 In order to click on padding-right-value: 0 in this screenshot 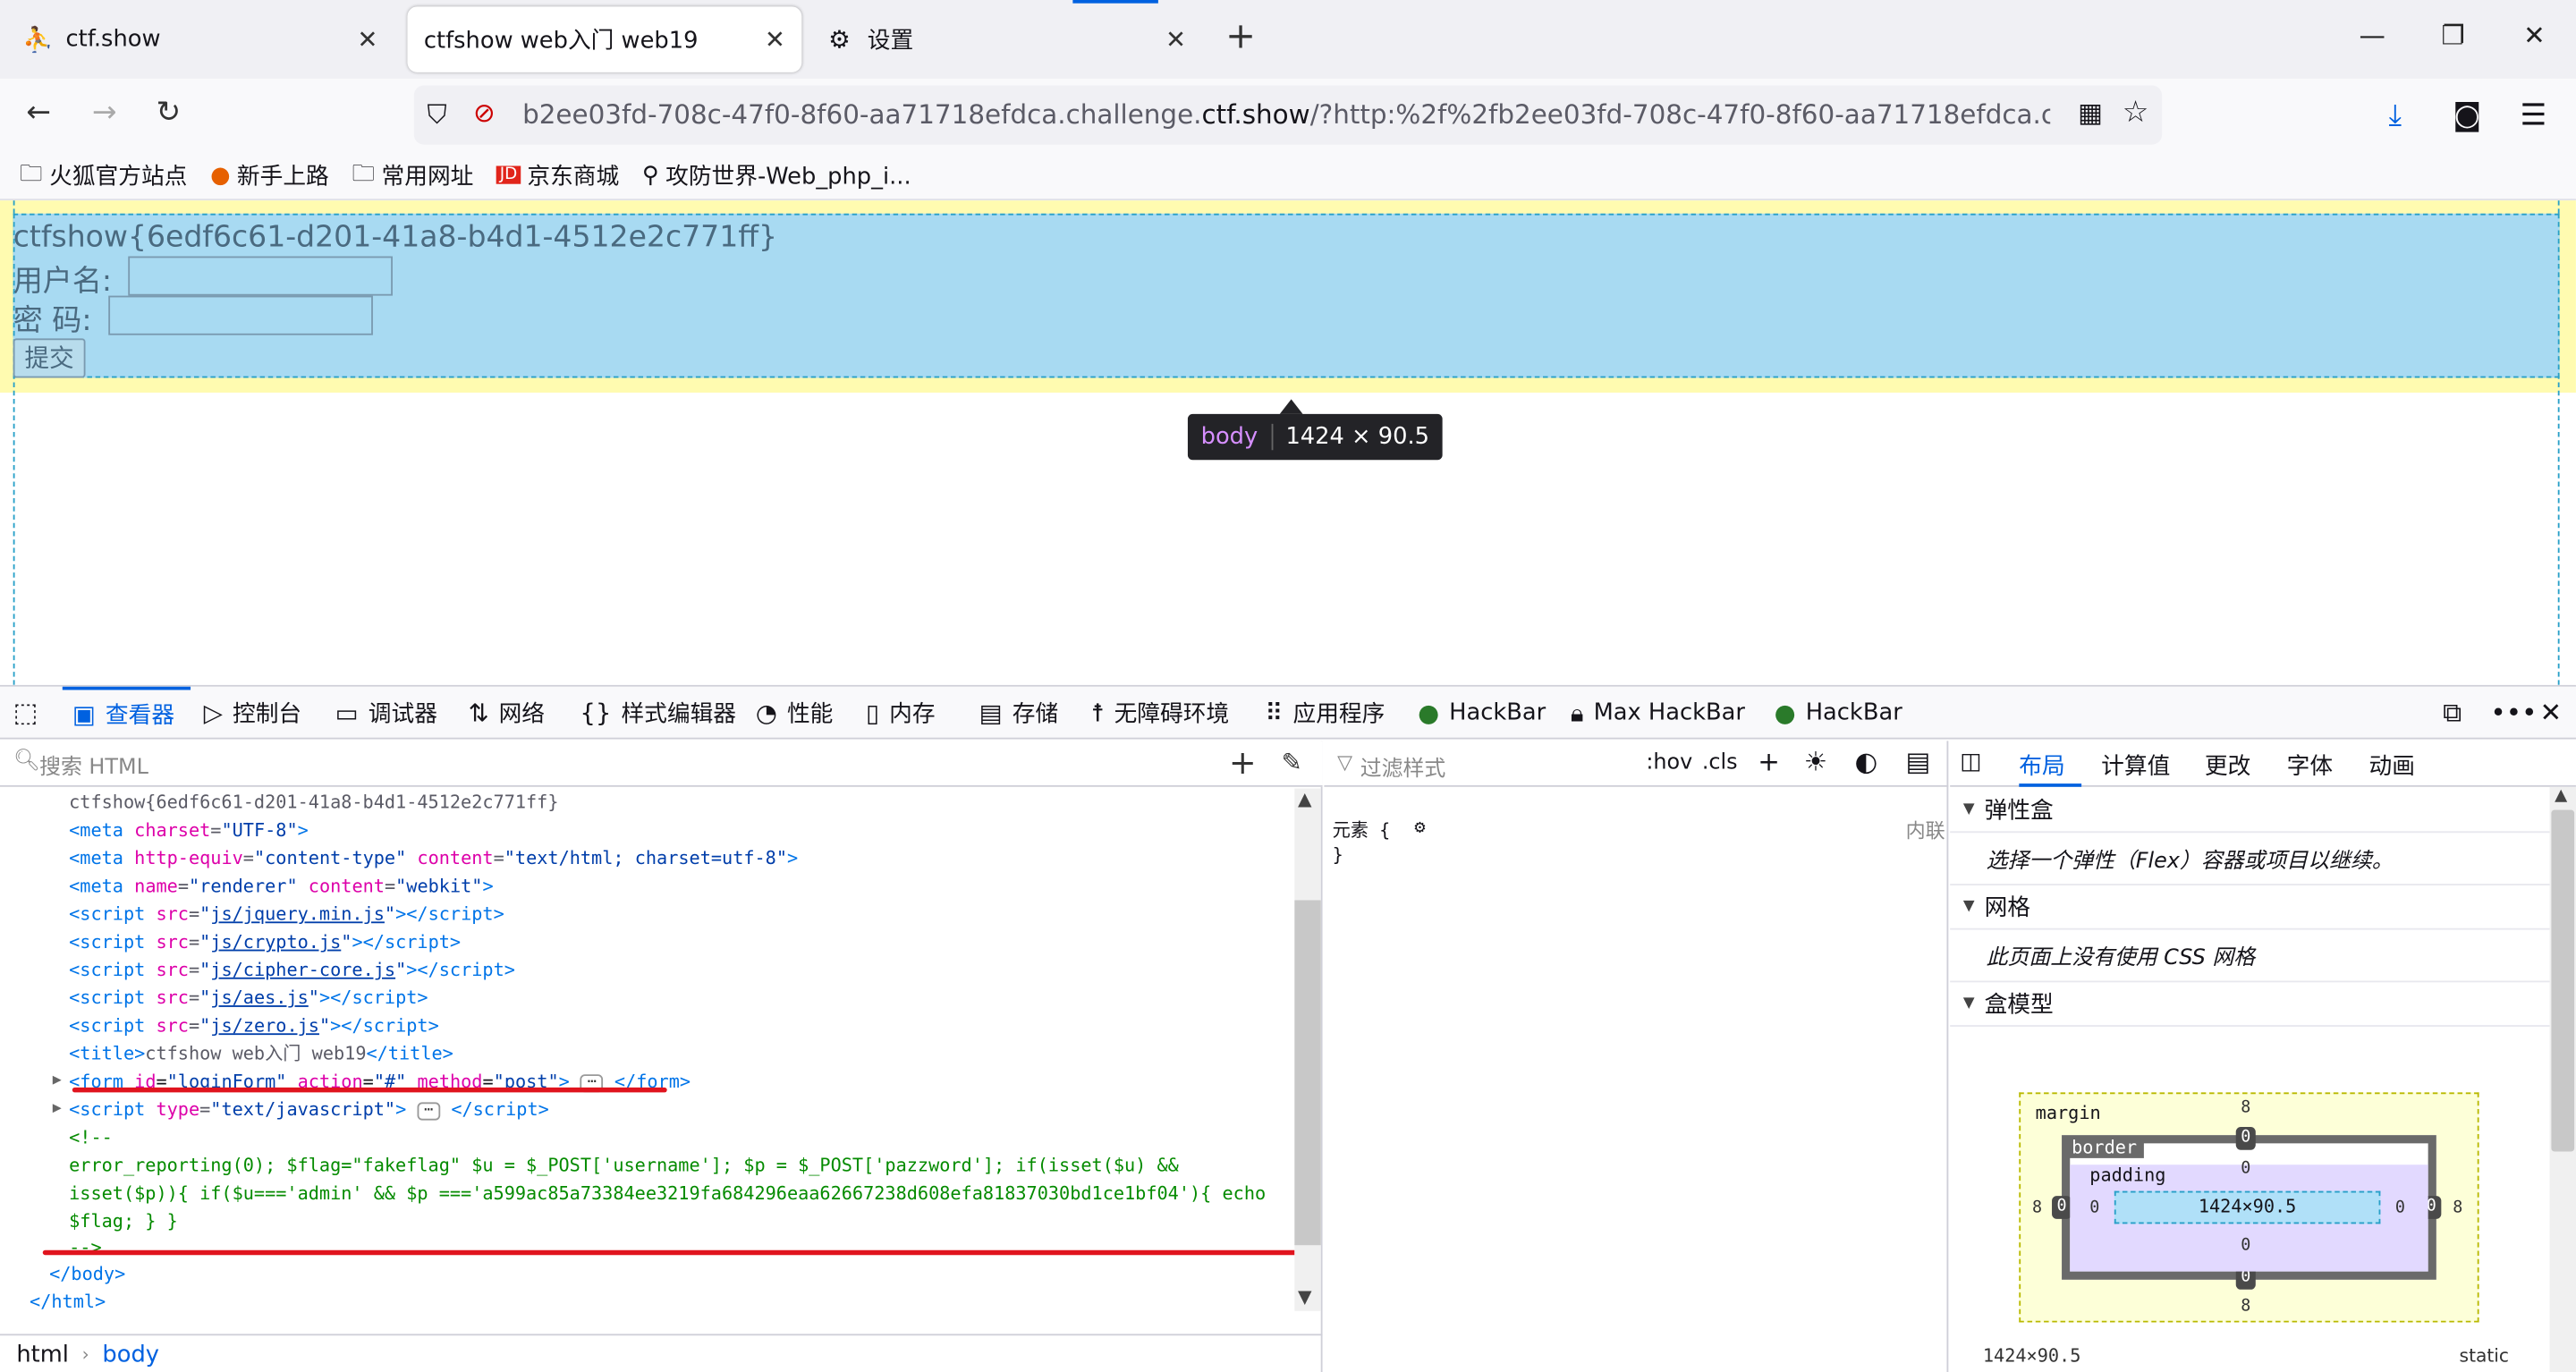, I will do `click(2400, 1208)`.